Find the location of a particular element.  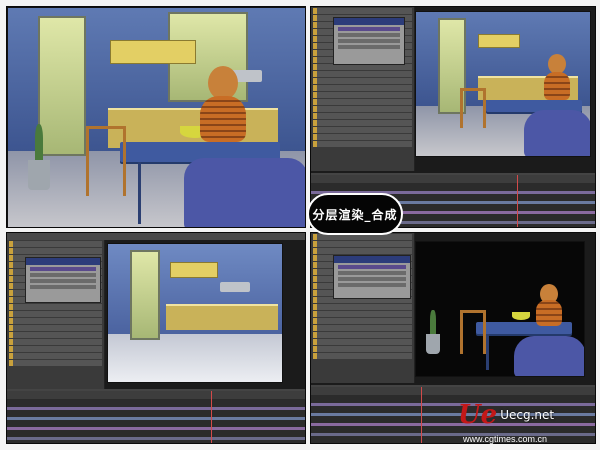

timeline-panel is located at coordinates (156, 416).